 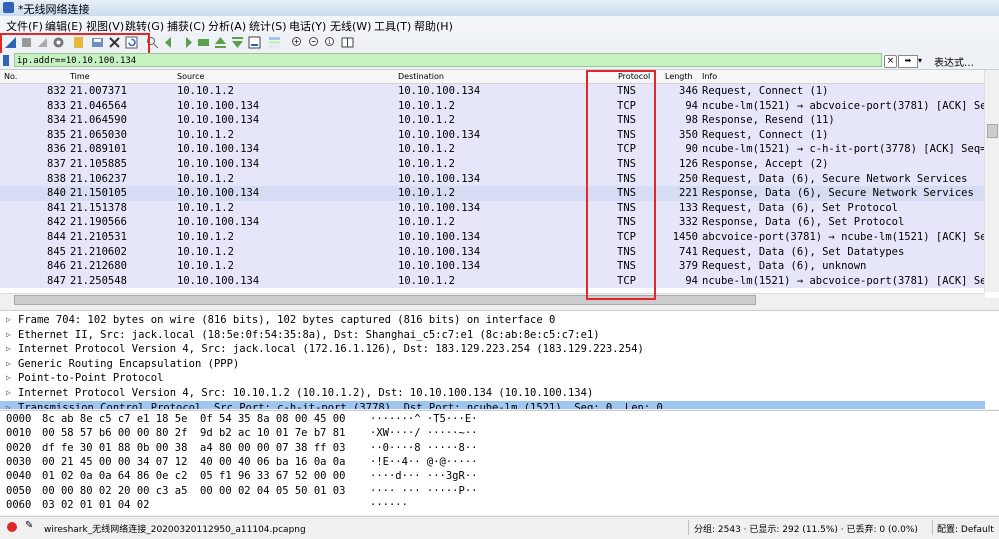 I want to click on packet-list-hscrollbar, so click(x=492, y=299).